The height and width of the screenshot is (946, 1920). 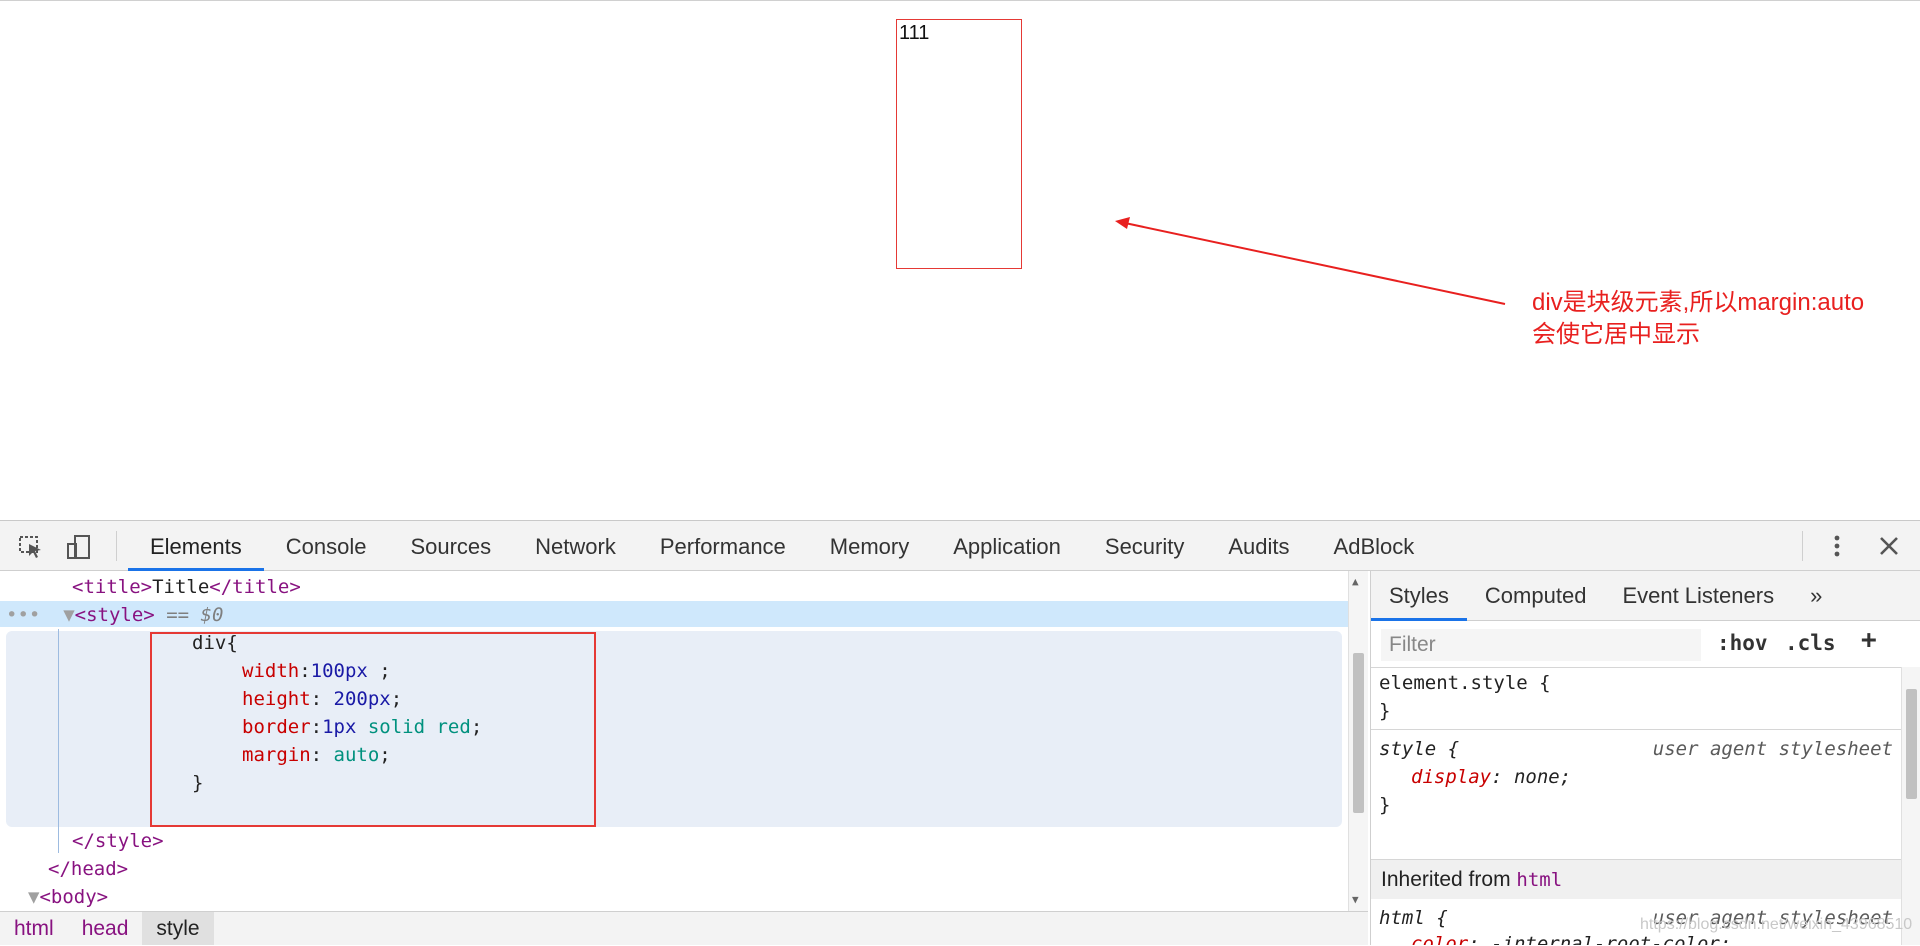 I want to click on tab-elements: Elements, so click(x=196, y=546).